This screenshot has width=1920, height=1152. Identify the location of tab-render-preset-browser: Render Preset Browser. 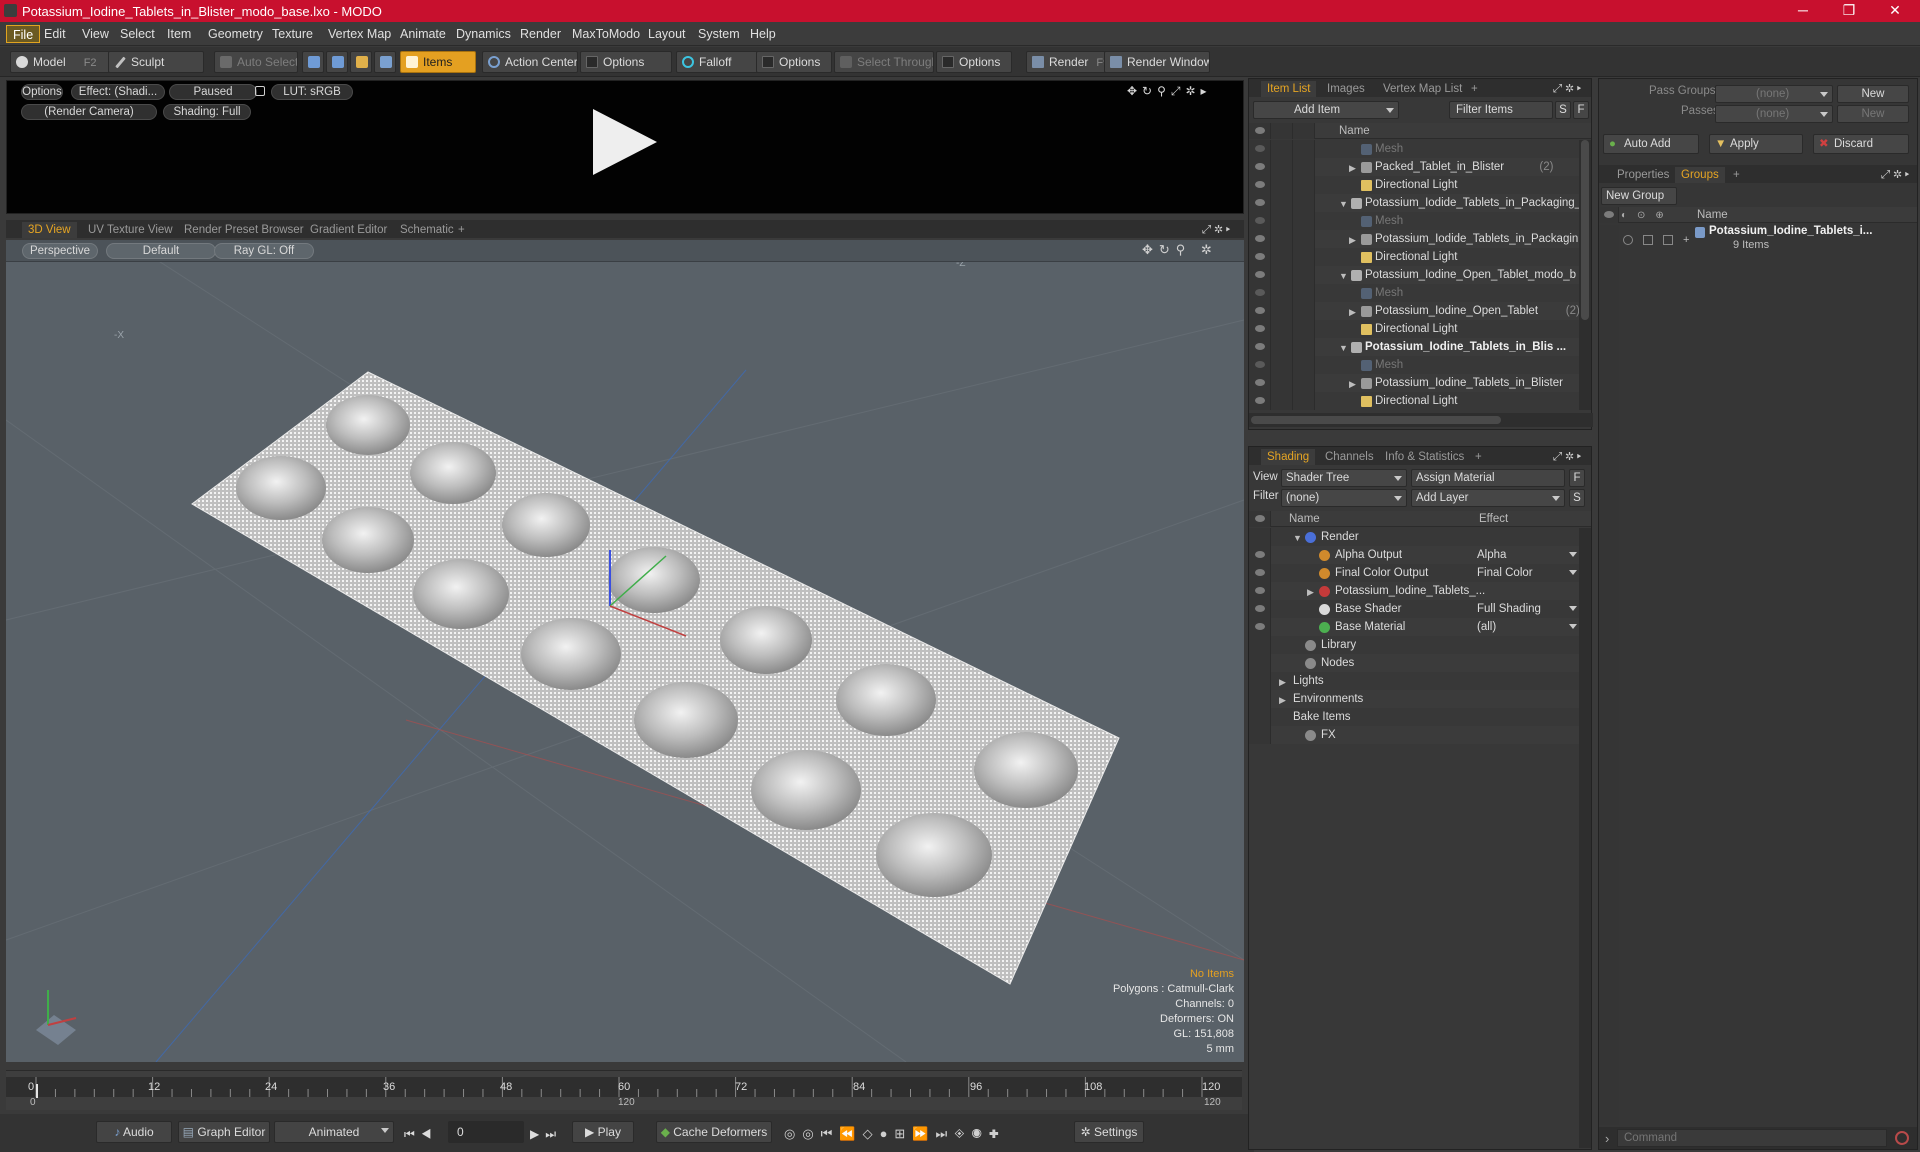
(244, 230).